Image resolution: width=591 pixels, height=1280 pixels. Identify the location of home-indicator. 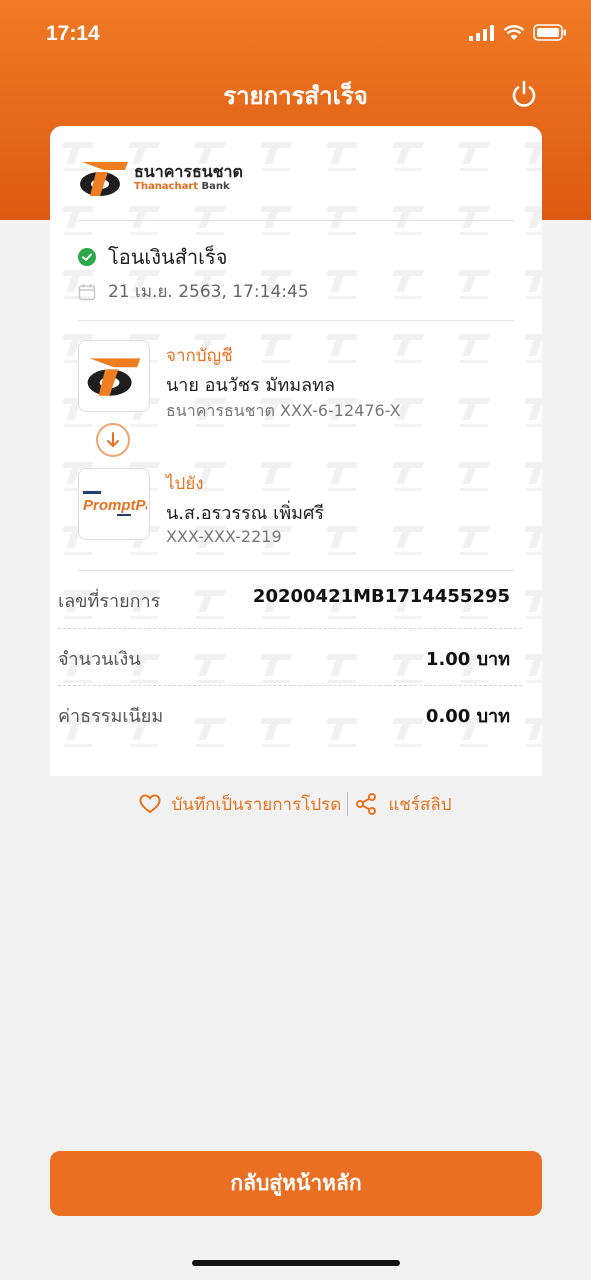
(296, 1263).